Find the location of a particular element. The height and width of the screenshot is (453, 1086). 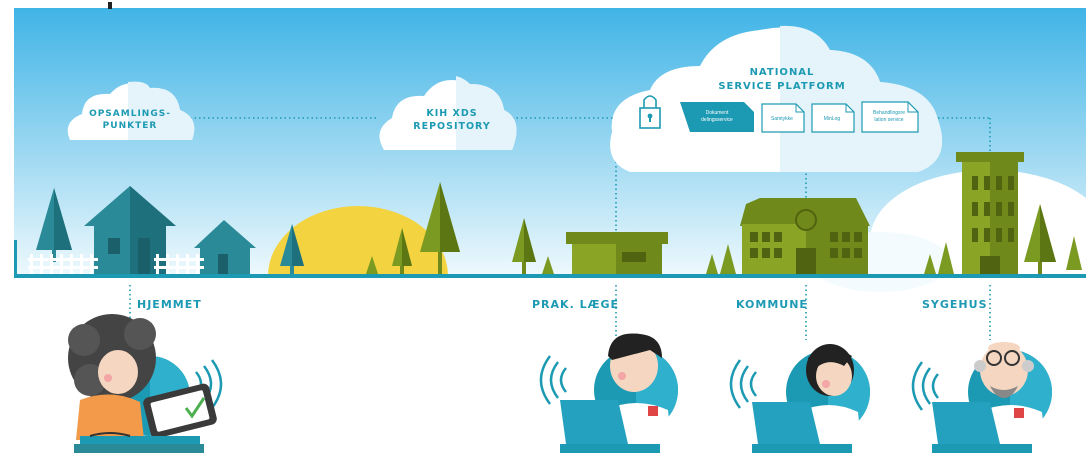

ground-left-edge is located at coordinates (15, 257).